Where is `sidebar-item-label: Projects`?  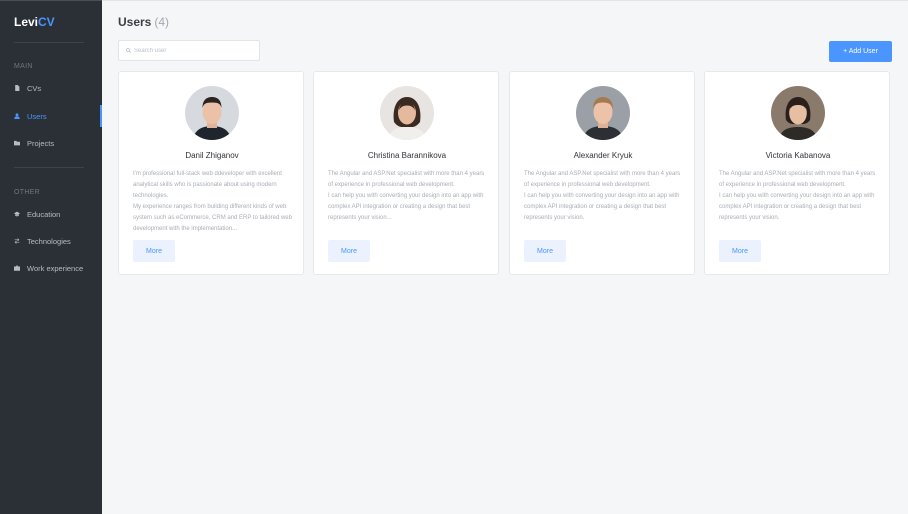
sidebar-item-label: Projects is located at coordinates (41, 143).